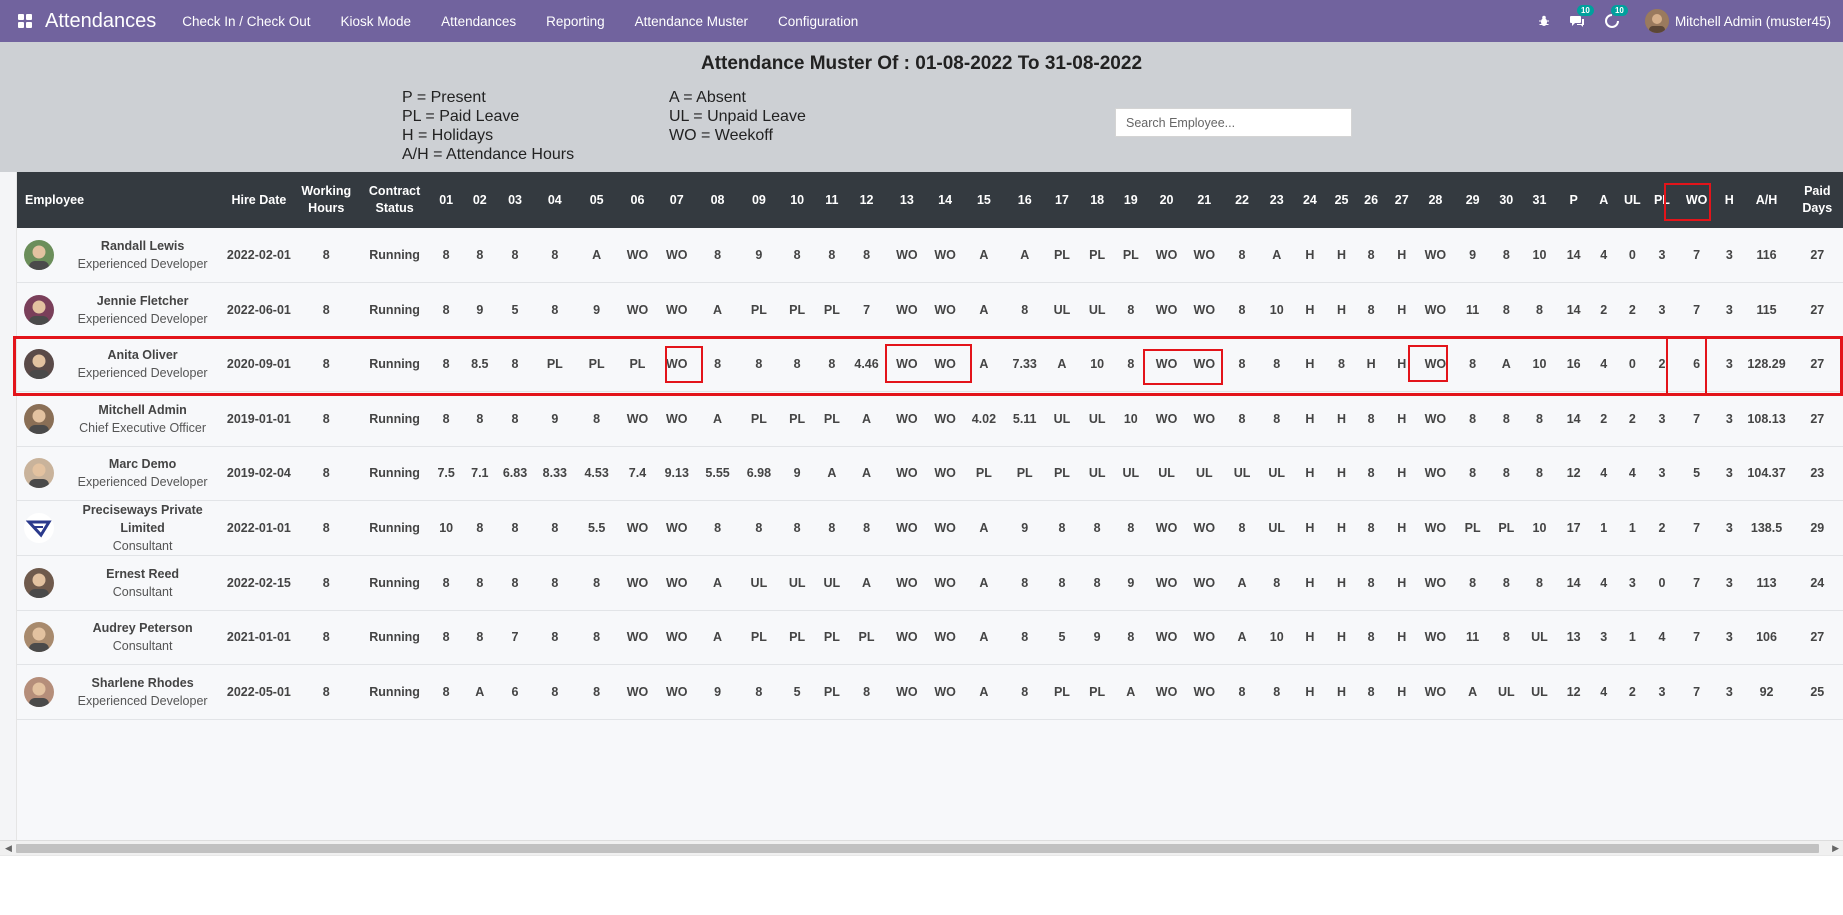  Describe the element at coordinates (444, 97) in the screenshot. I see `legend-item: P = Present` at that location.